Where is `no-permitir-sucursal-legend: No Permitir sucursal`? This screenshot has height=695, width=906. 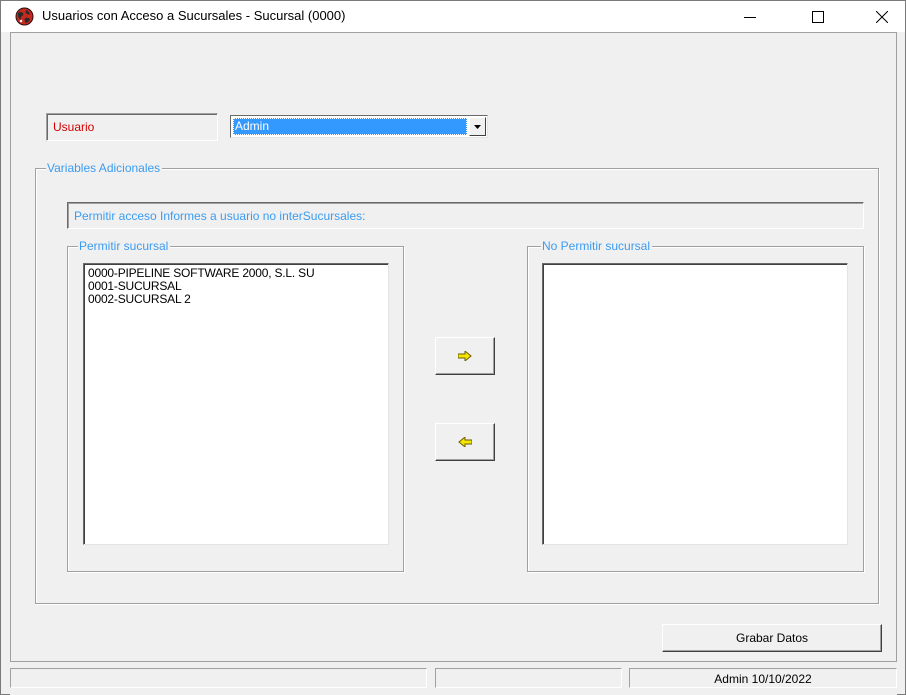
no-permitir-sucursal-legend: No Permitir sucursal is located at coordinates (597, 246).